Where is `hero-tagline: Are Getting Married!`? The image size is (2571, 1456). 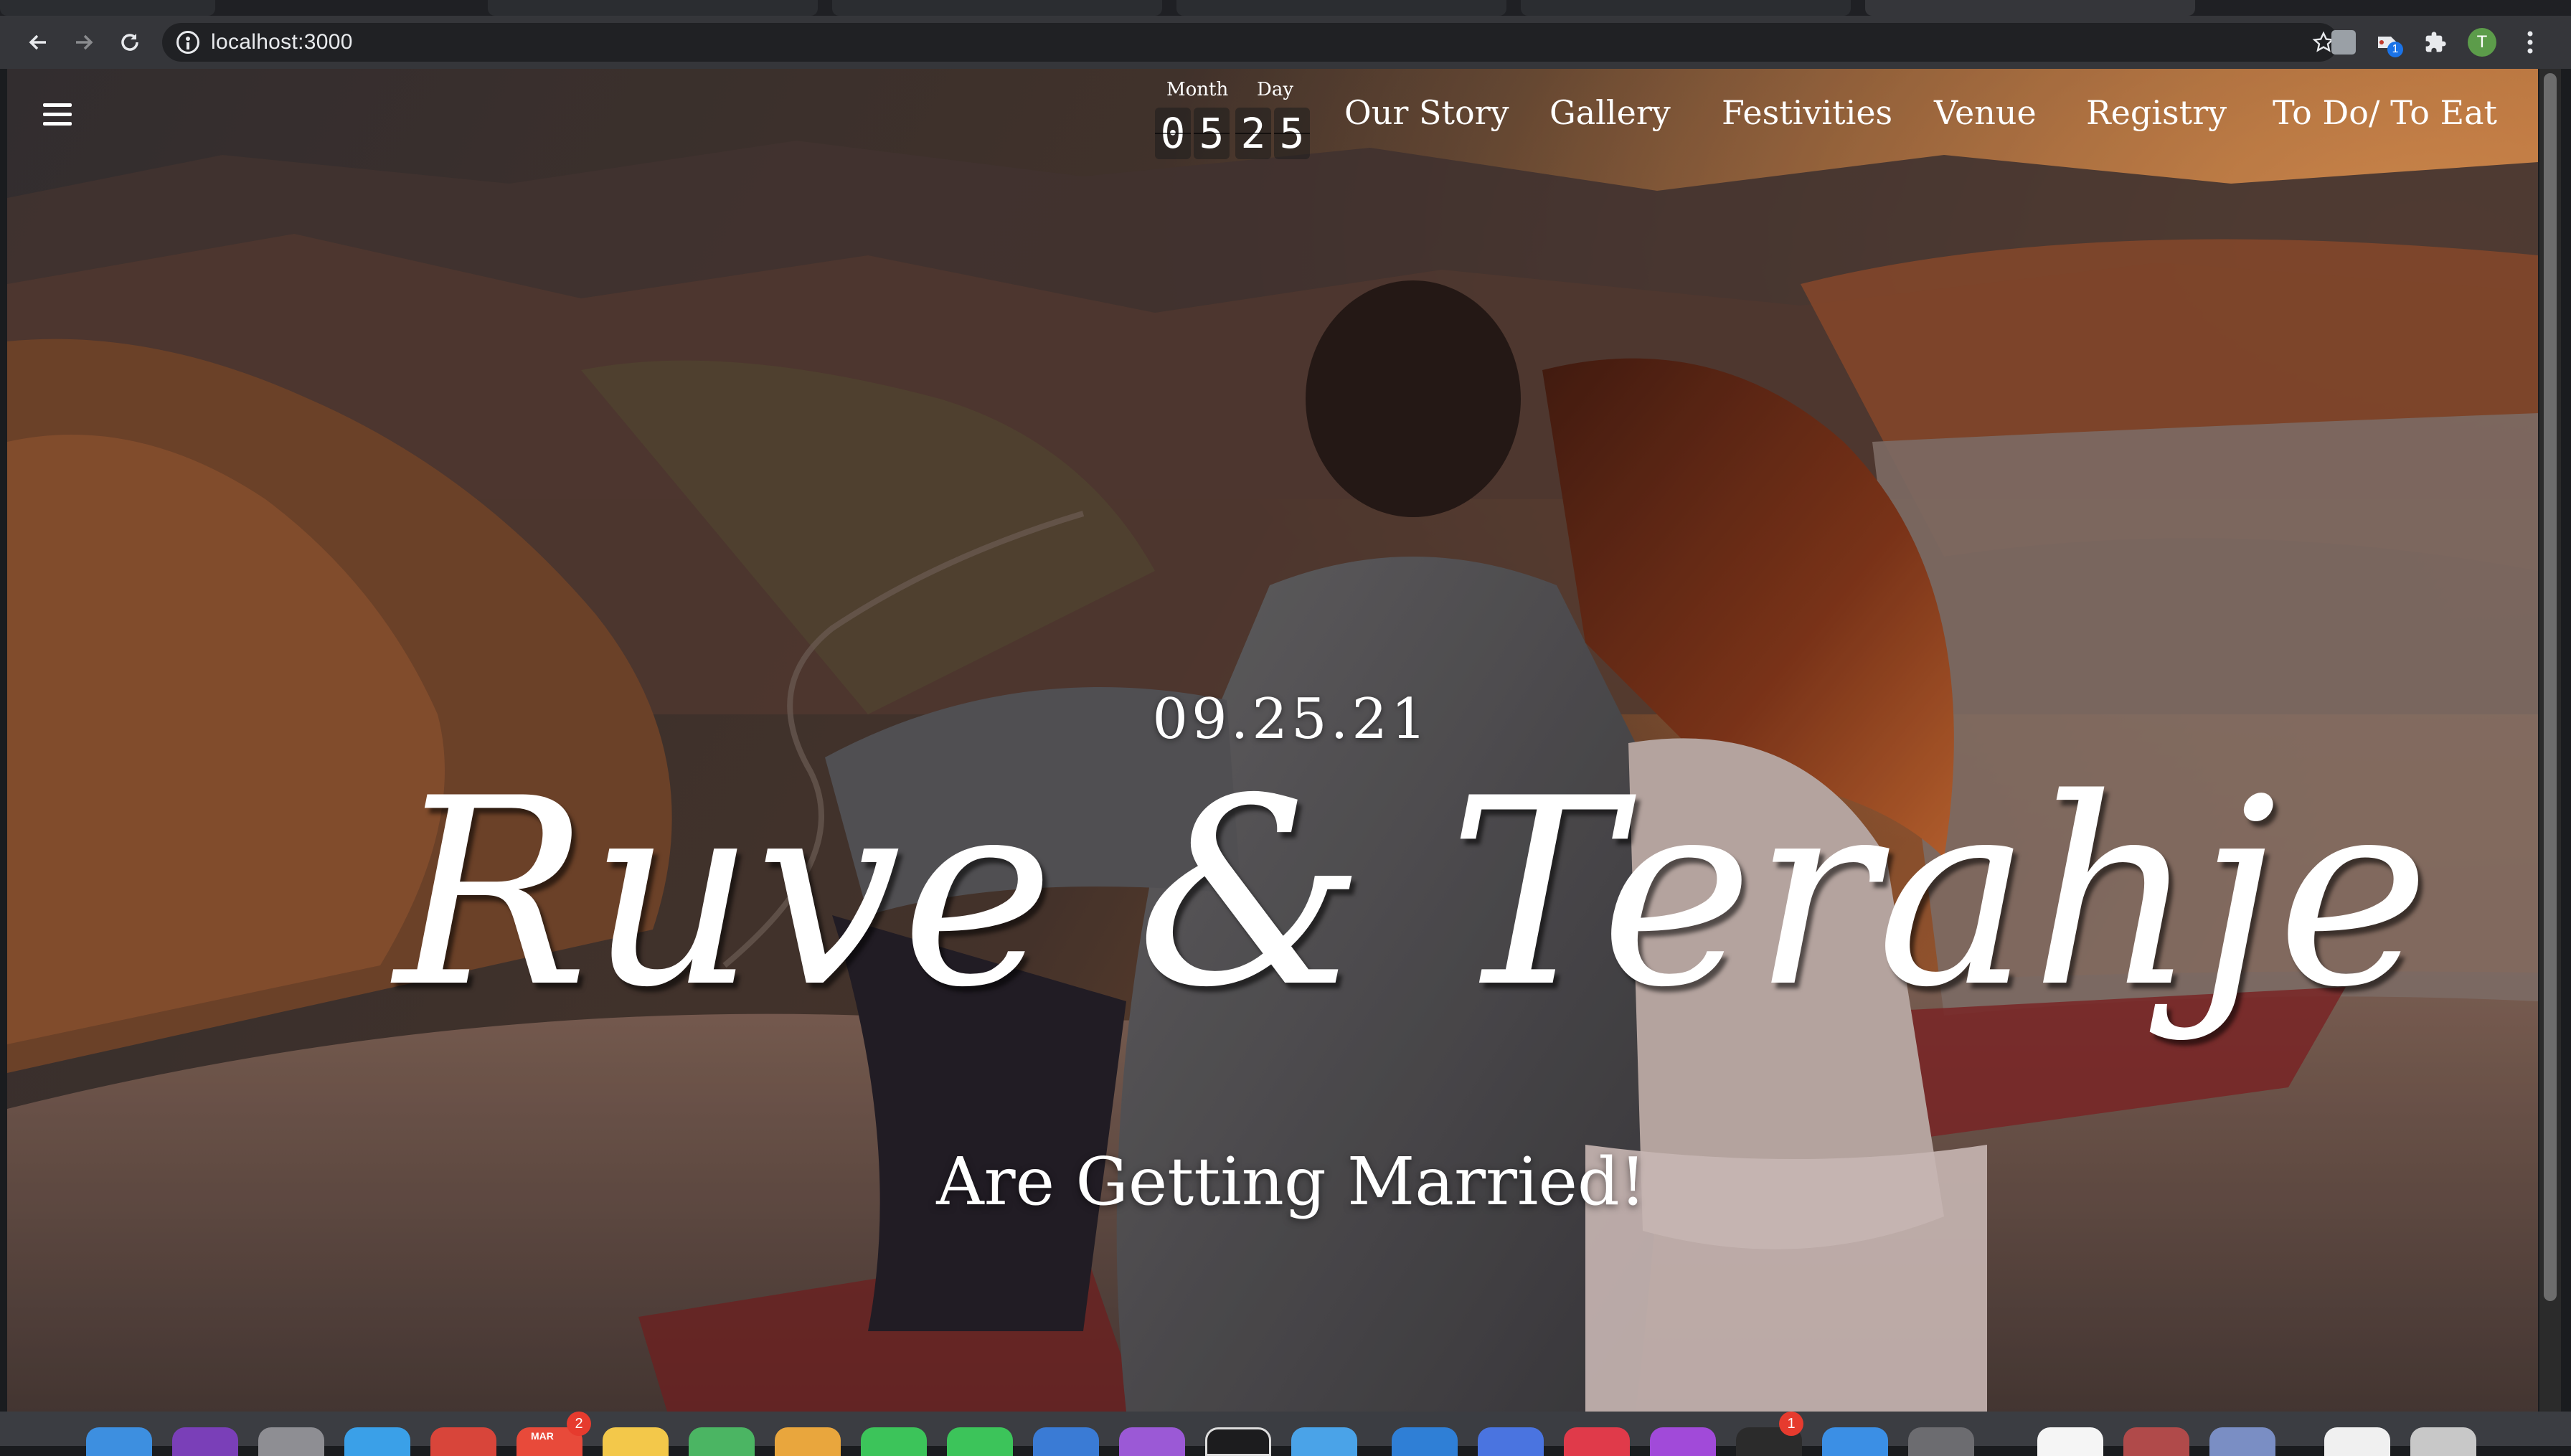 hero-tagline: Are Getting Married! is located at coordinates (1291, 1181).